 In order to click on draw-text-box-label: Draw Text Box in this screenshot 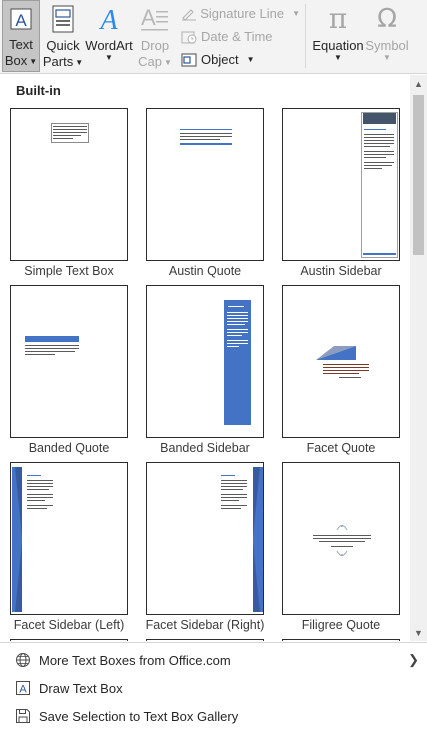, I will do `click(81, 688)`.